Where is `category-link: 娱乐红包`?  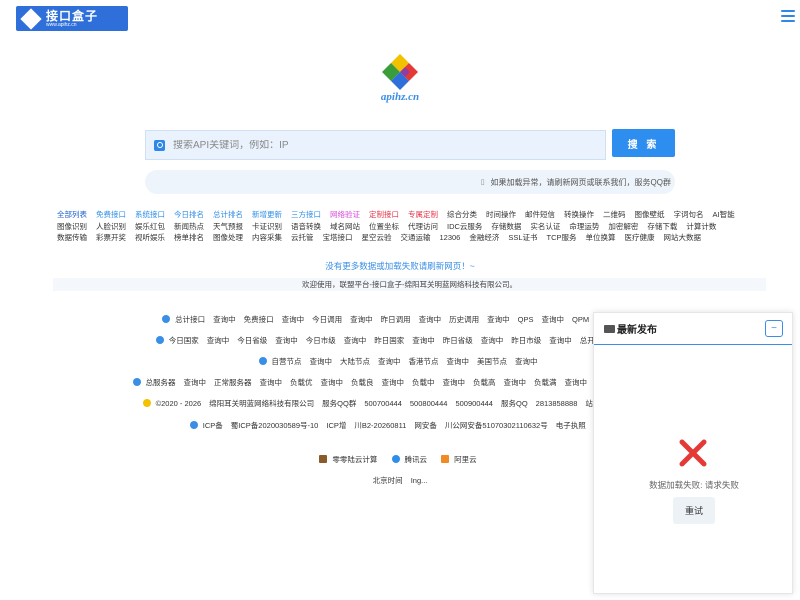
category-link: 娱乐红包 is located at coordinates (150, 226).